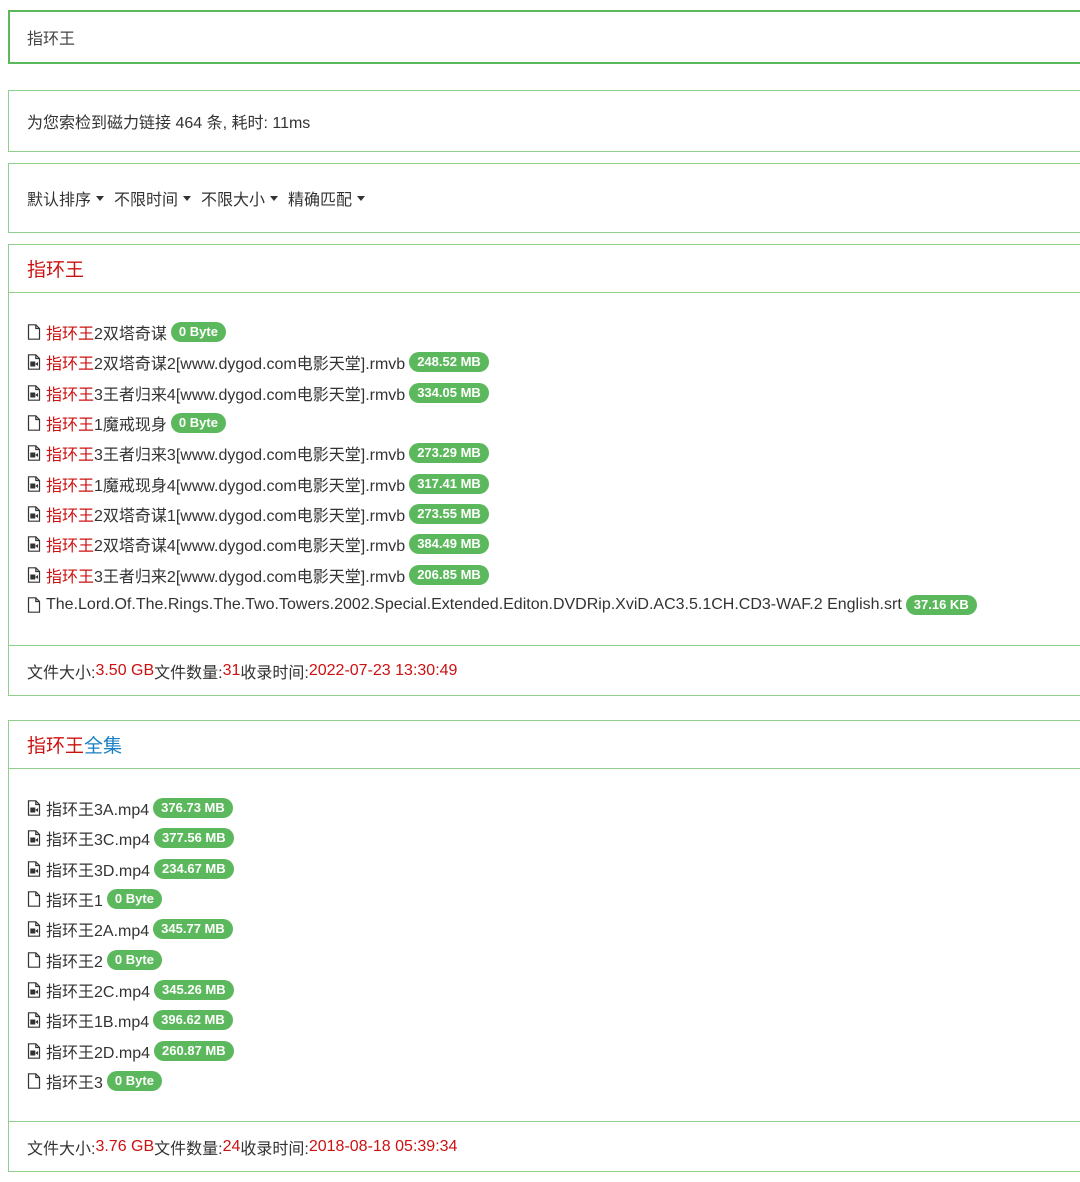 Image resolution: width=1080 pixels, height=1182 pixels. What do you see at coordinates (98, 1053) in the screenshot?
I see `file-name: 指环王2D.mp4` at bounding box center [98, 1053].